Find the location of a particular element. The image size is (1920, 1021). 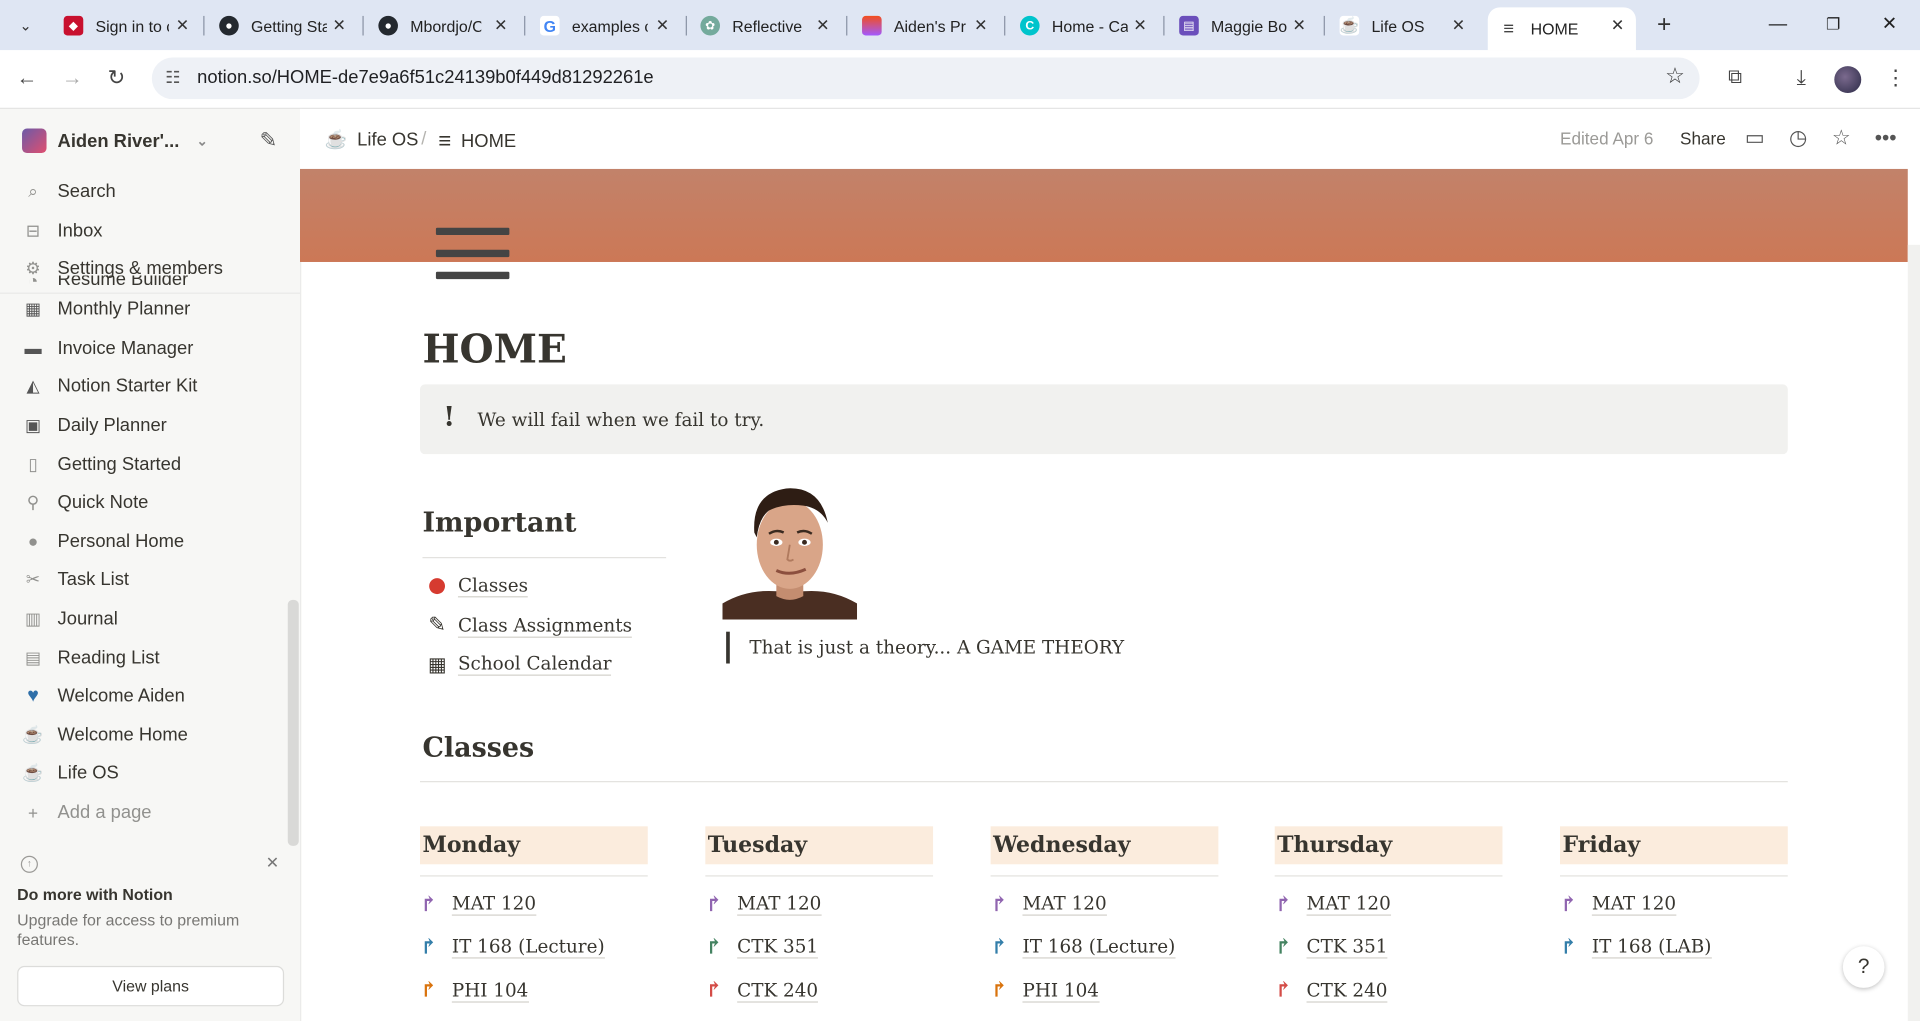

browser-tab: ◆ Sign in to c ✕ is located at coordinates (128, 25).